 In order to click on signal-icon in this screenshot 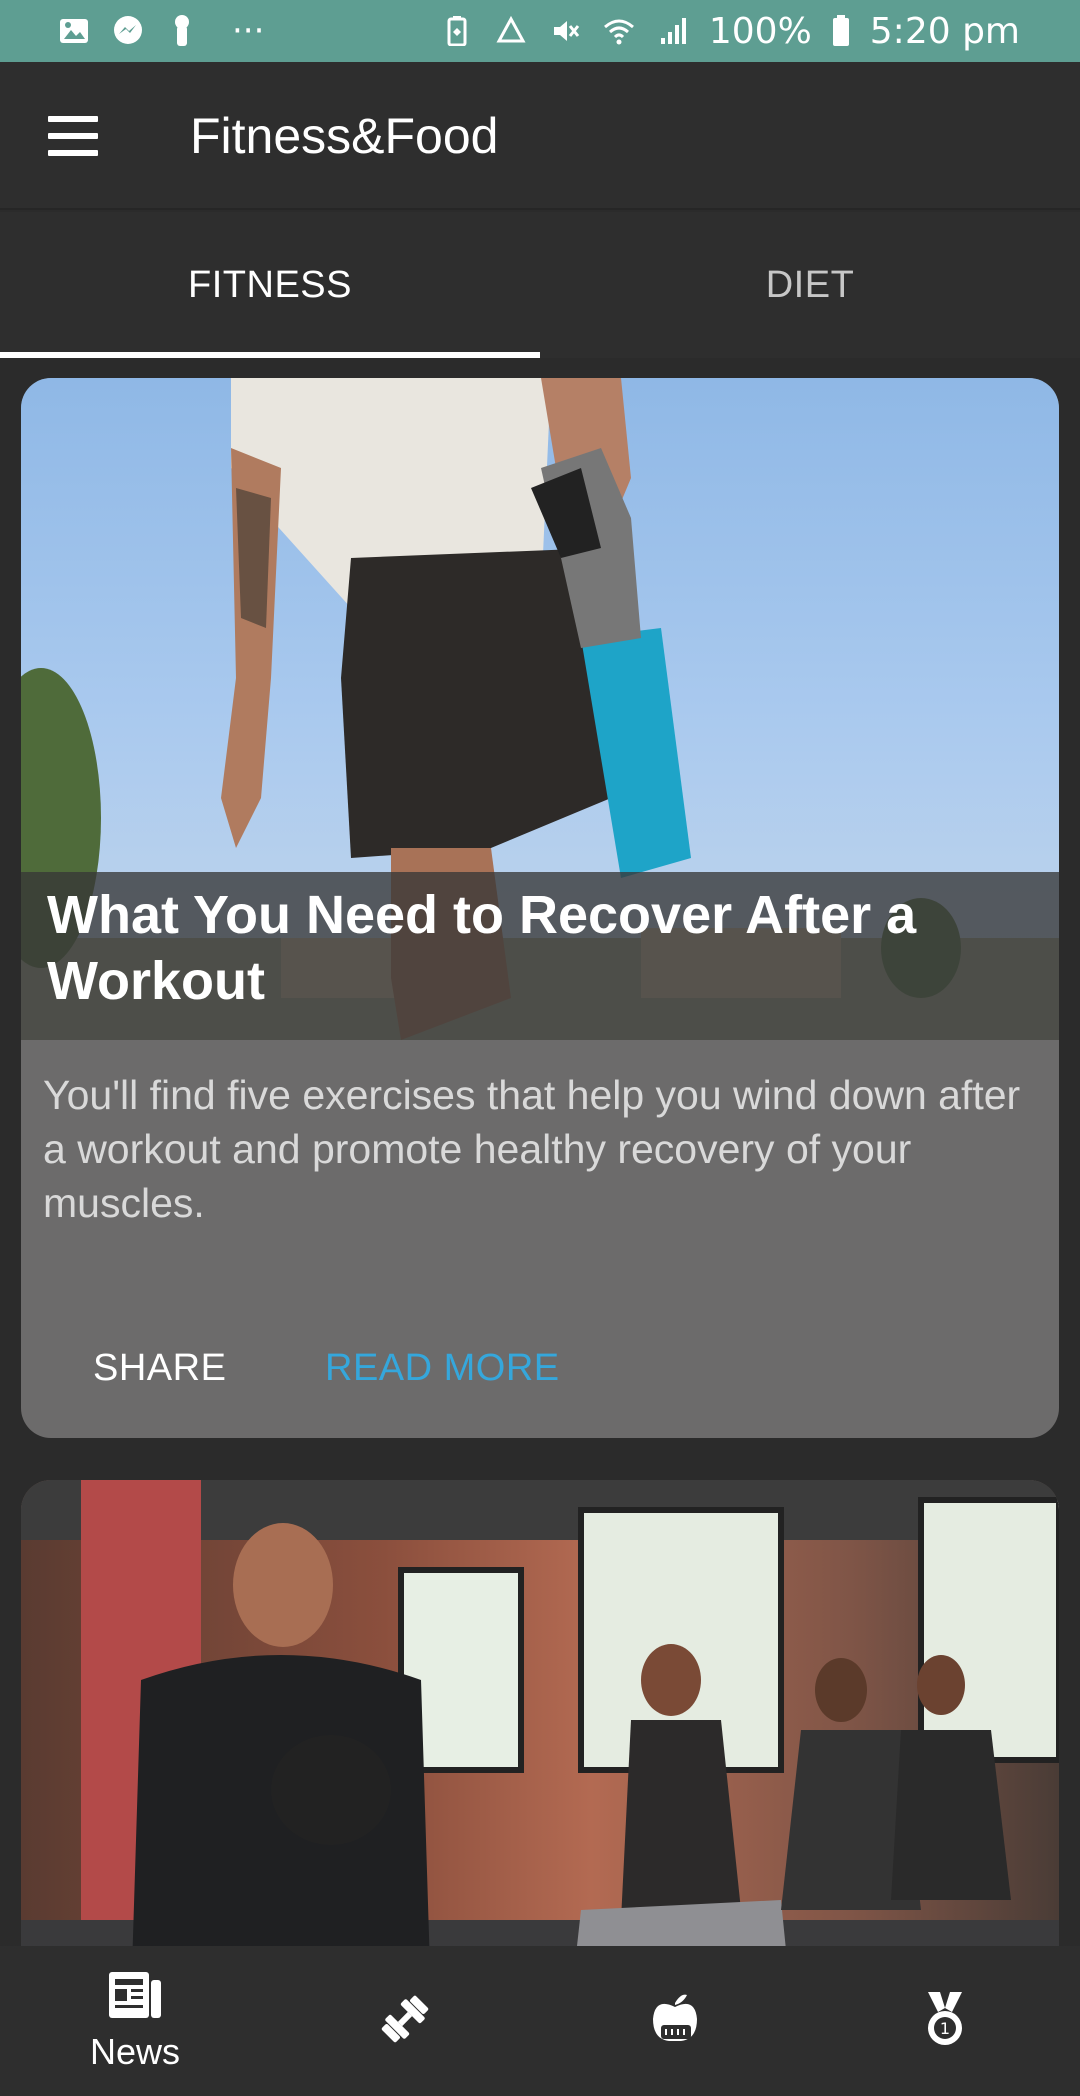, I will do `click(673, 31)`.